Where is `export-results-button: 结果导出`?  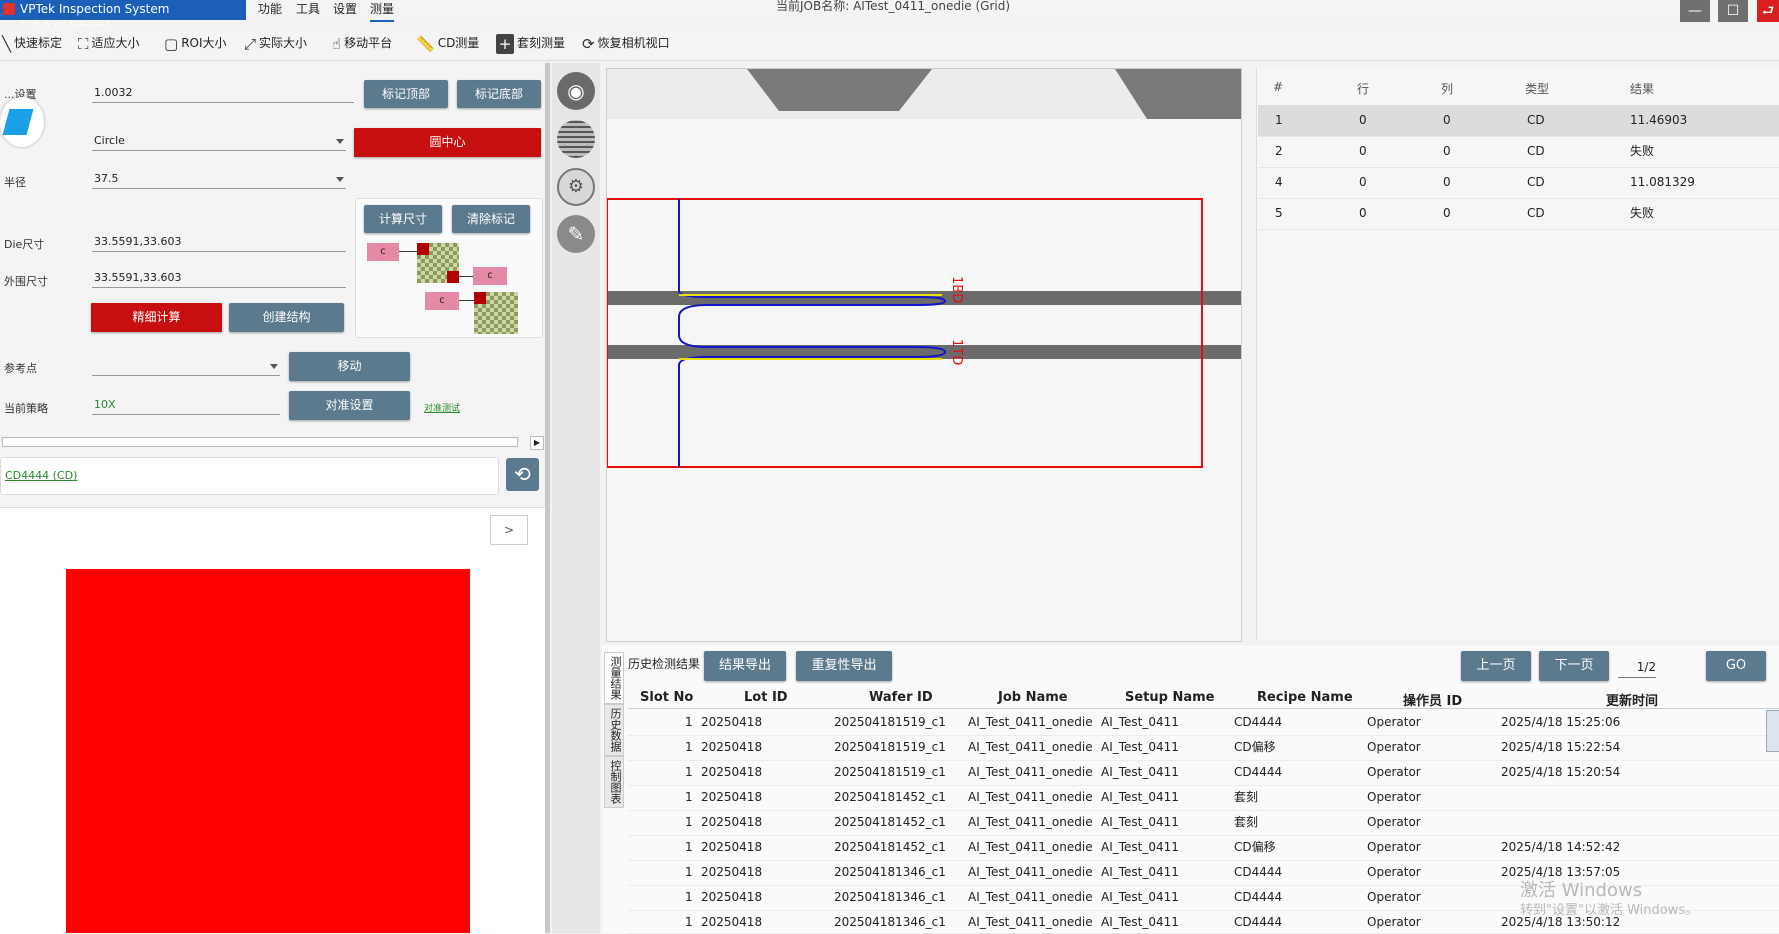
export-results-button: 结果导出 is located at coordinates (745, 666).